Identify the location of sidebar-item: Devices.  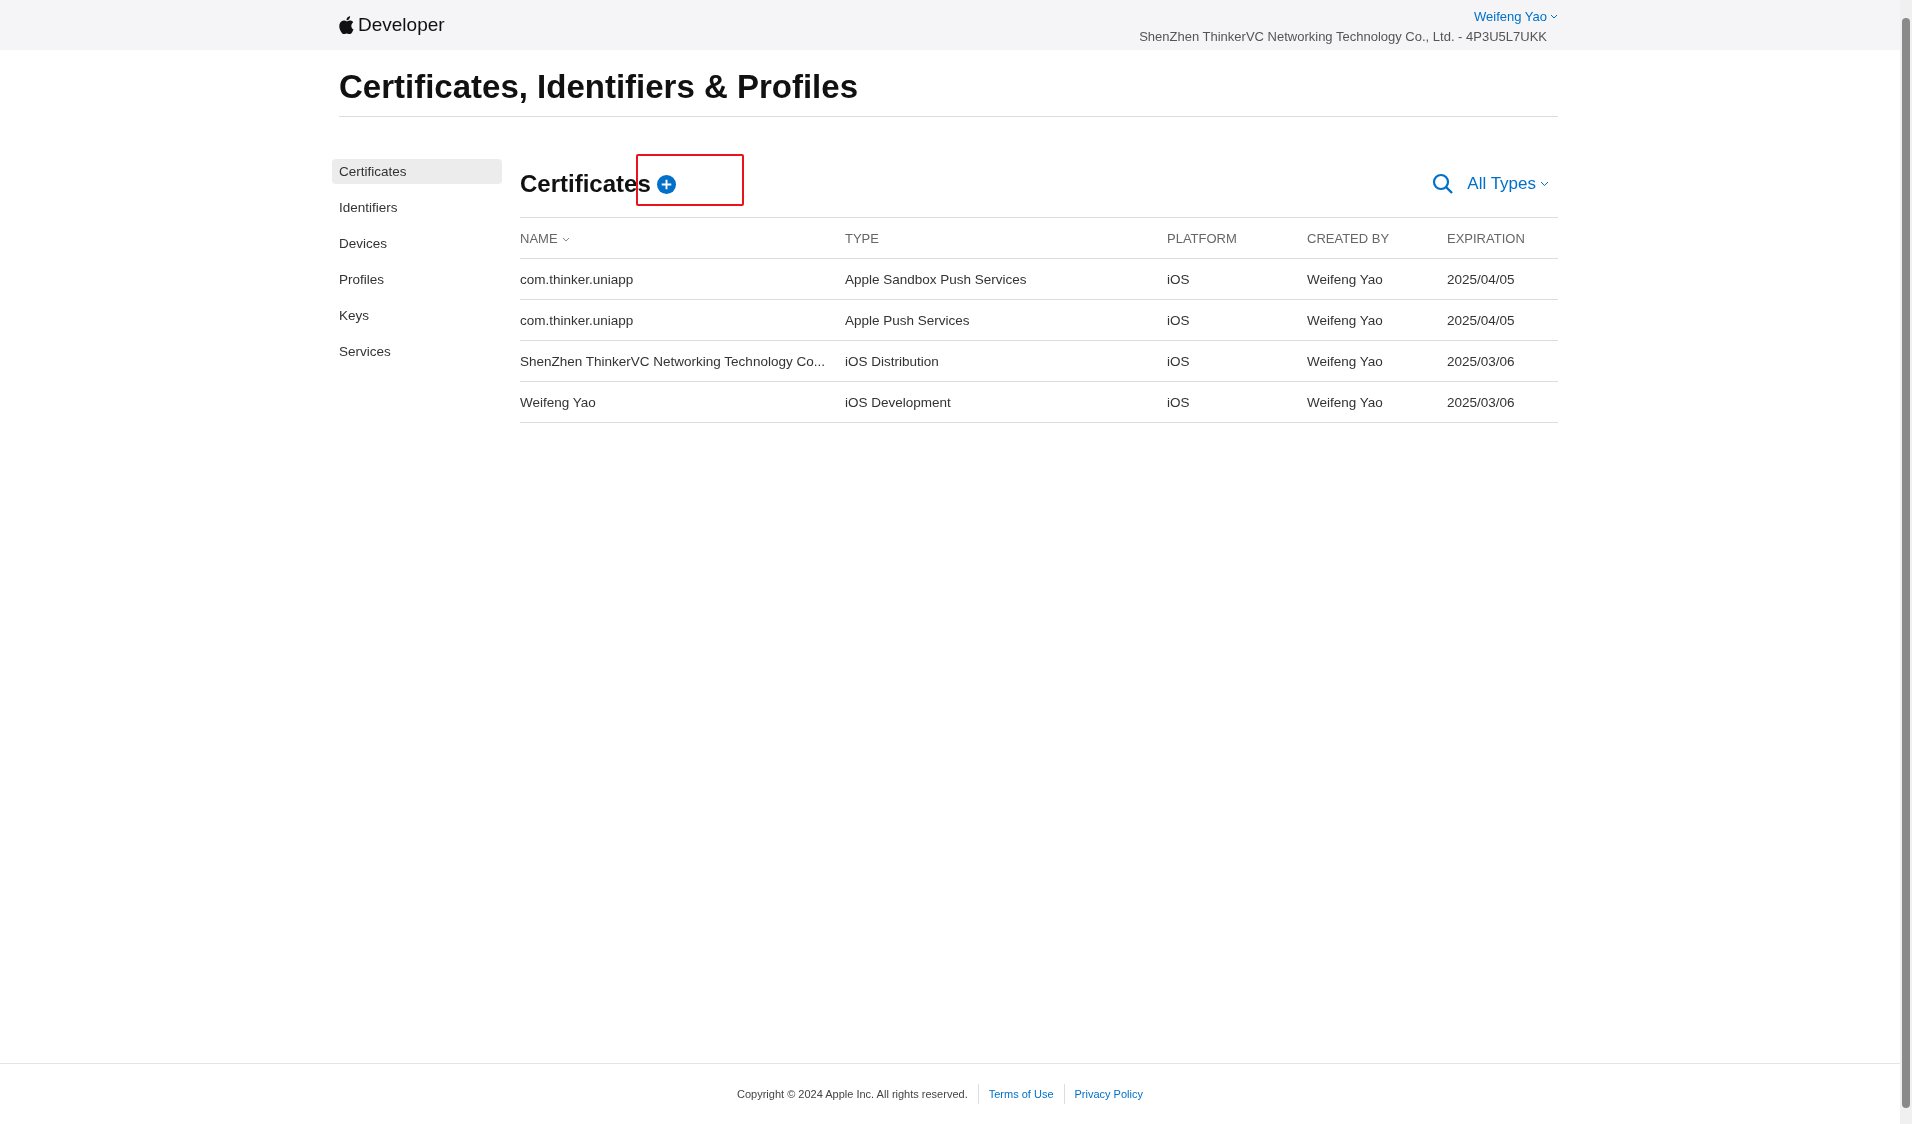
(417, 243).